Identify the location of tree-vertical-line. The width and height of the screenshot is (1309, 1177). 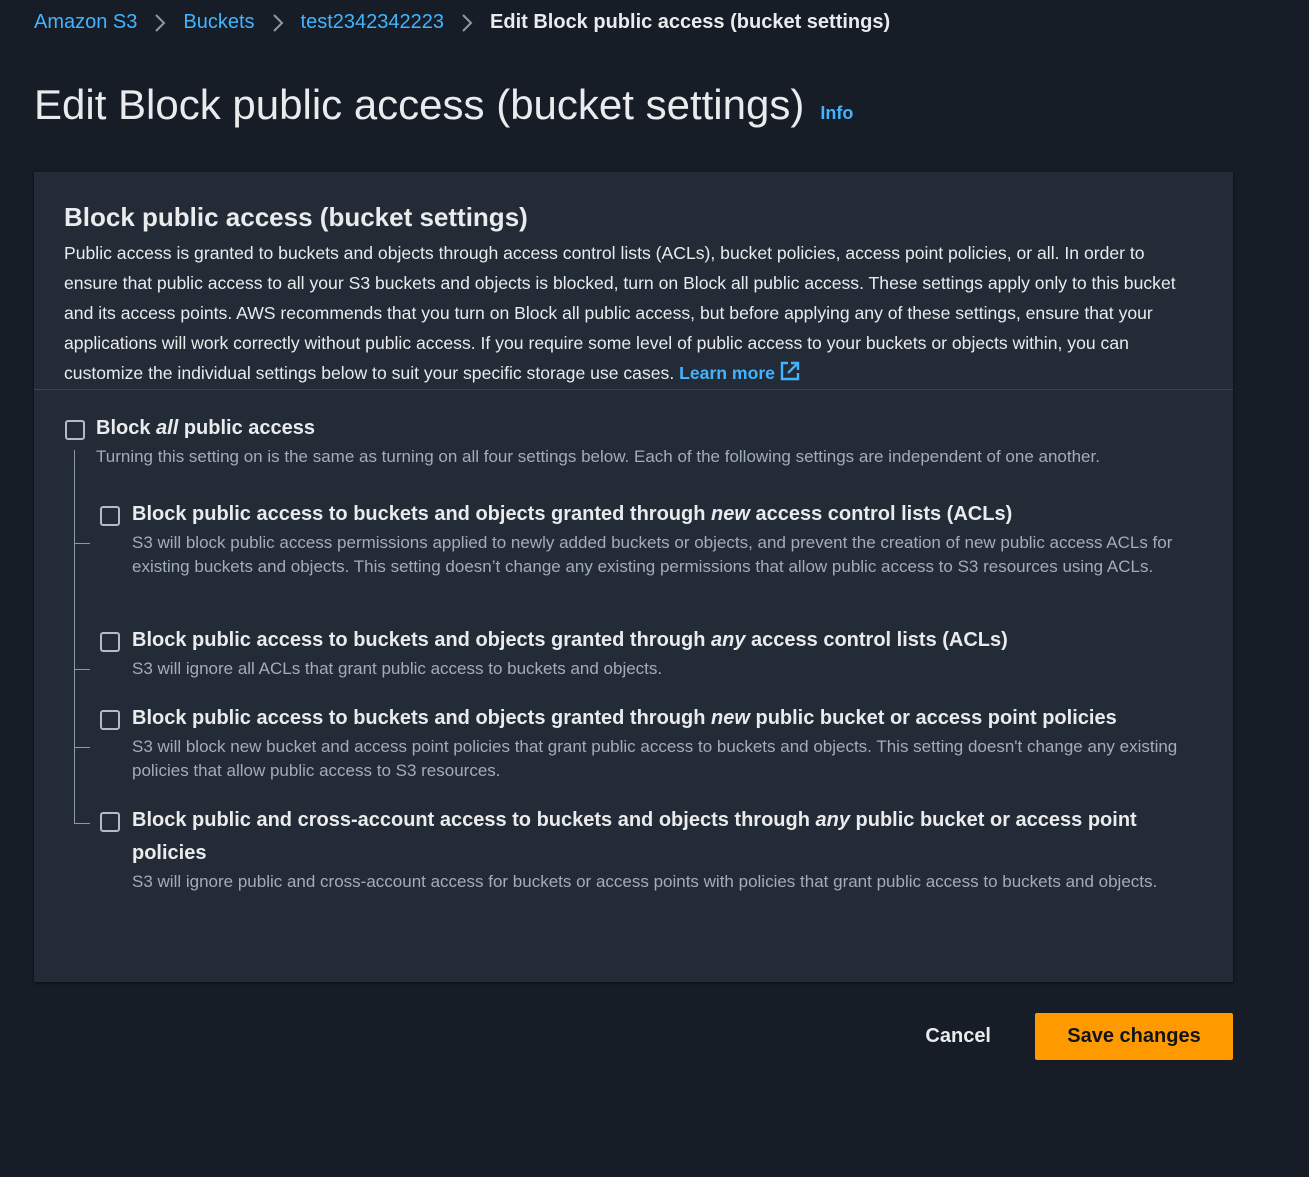
(74, 636).